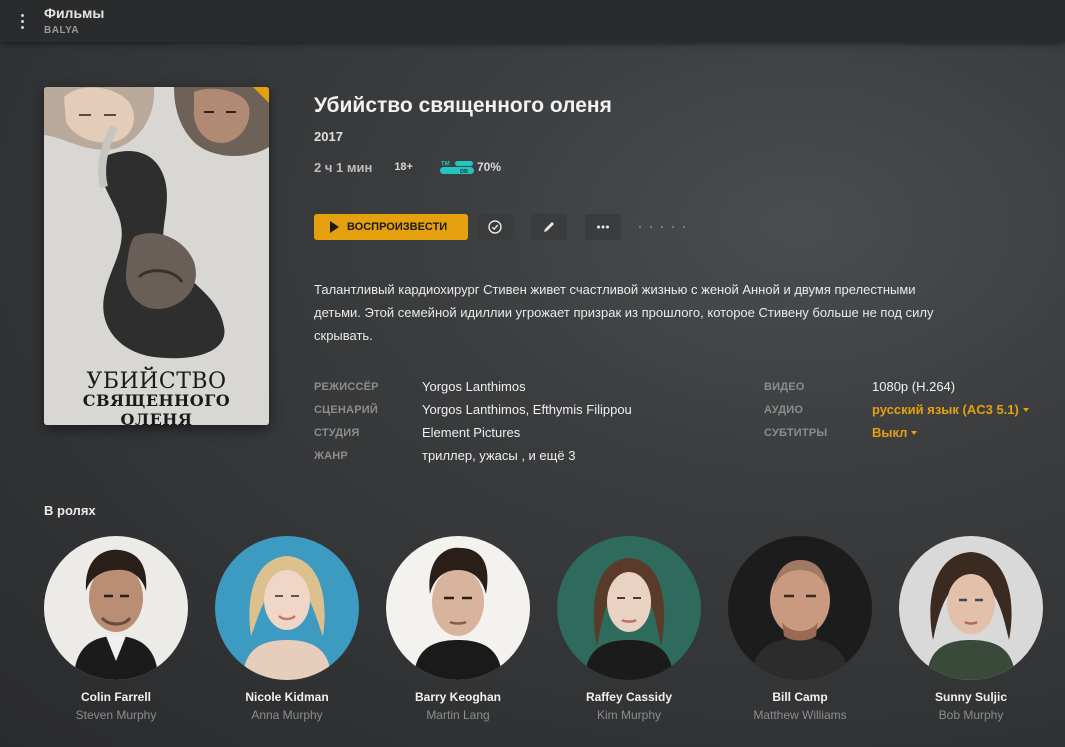 The width and height of the screenshot is (1065, 747). I want to click on detail-row-subtitles: СУБТИТРЫ Выкл, so click(896, 432).